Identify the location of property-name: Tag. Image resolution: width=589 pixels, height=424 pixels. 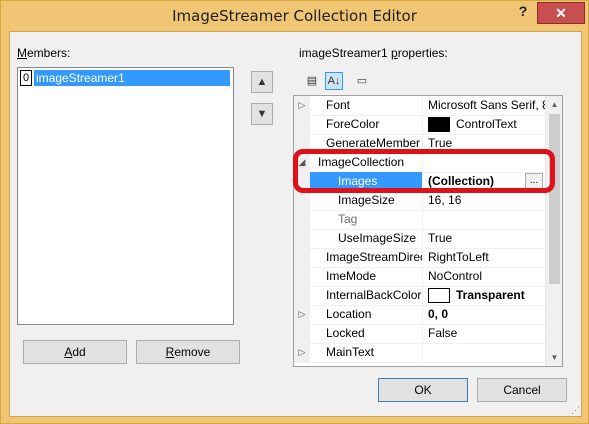
(366, 219).